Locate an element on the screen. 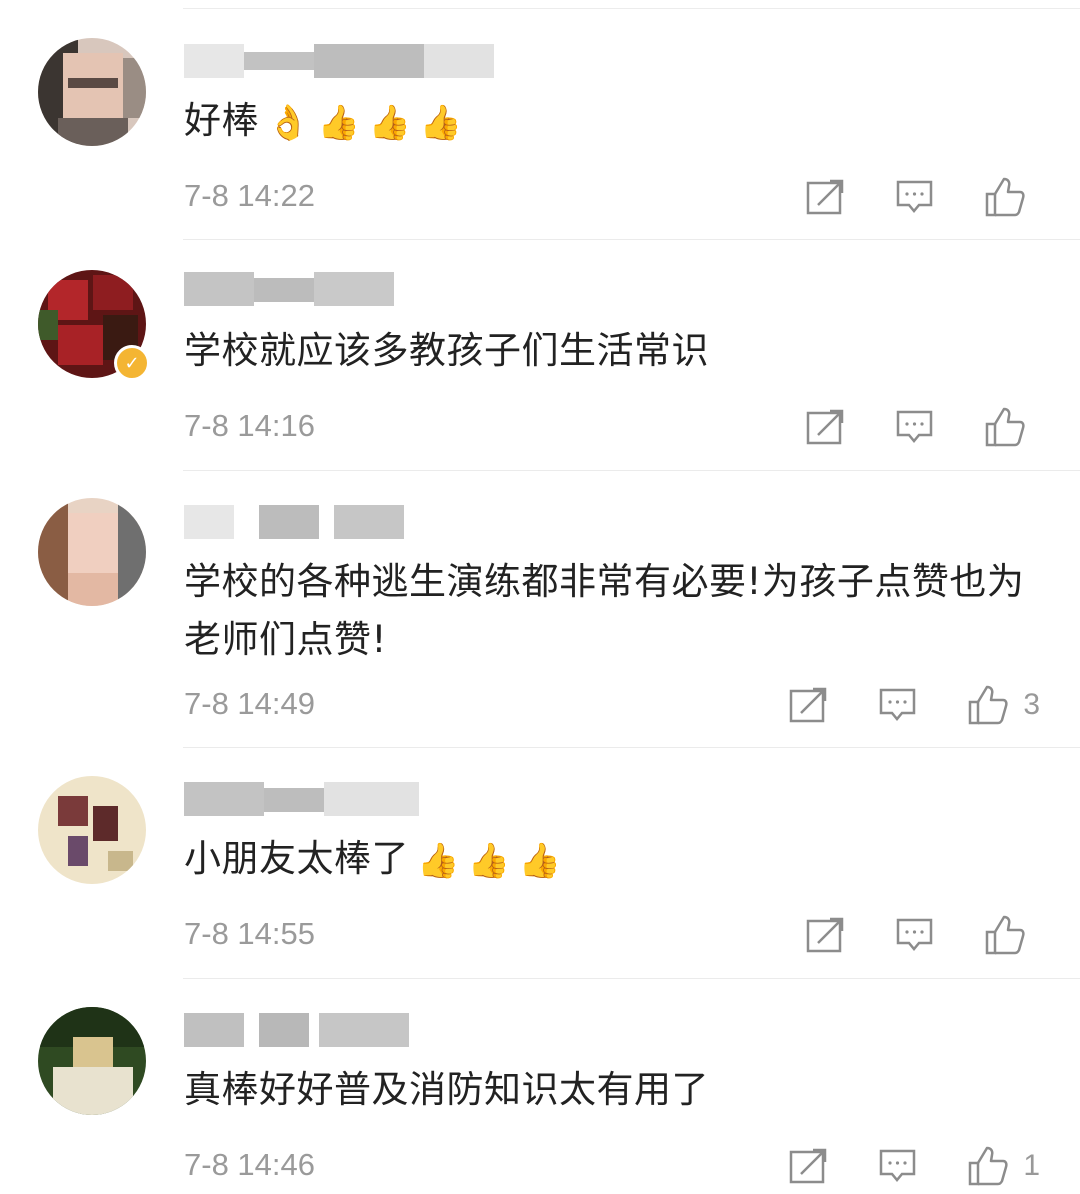 This screenshot has width=1080, height=1194. comment-timestamp: 7-8 14:22 is located at coordinates (249, 195).